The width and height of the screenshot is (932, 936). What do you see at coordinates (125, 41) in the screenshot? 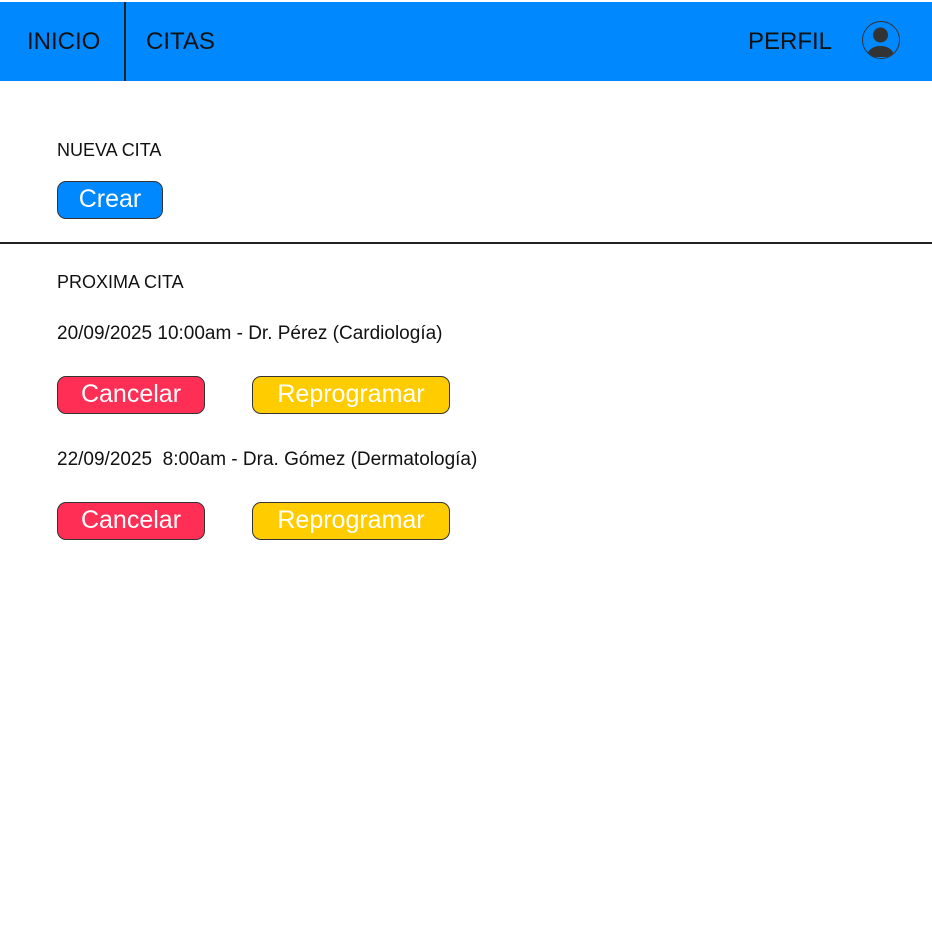
I see `nav-divider` at bounding box center [125, 41].